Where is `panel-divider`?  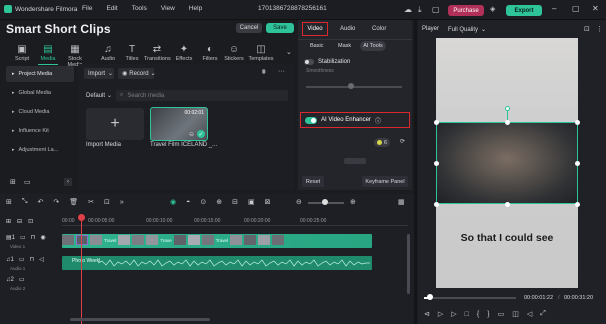 panel-divider is located at coordinates (415, 172).